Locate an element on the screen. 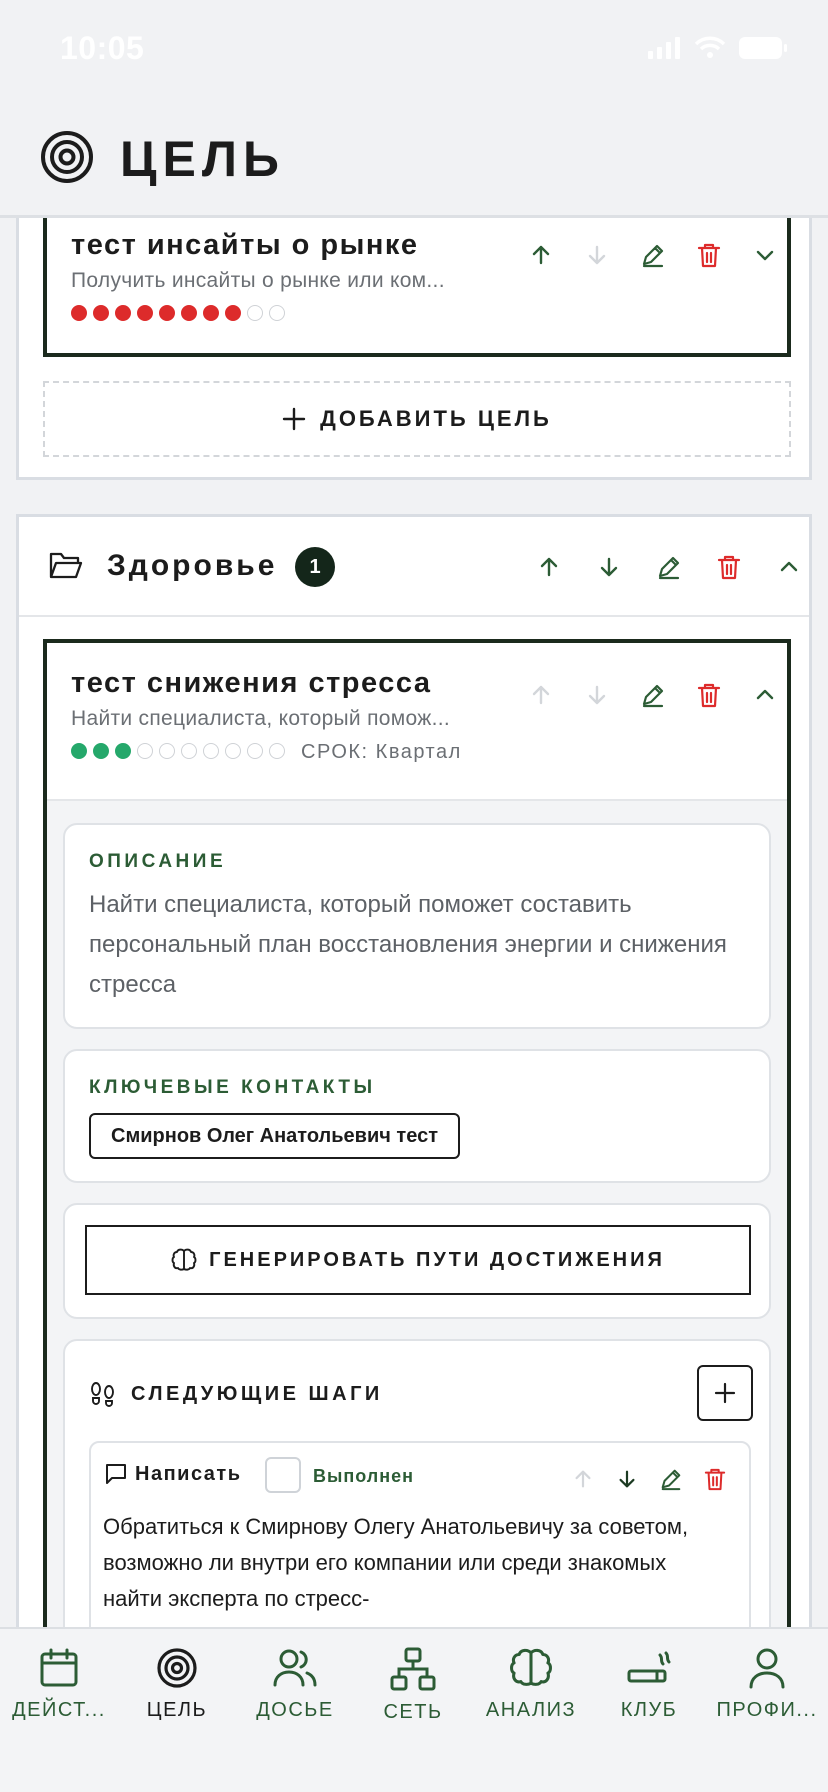  calendar-icon is located at coordinates (59, 1667).